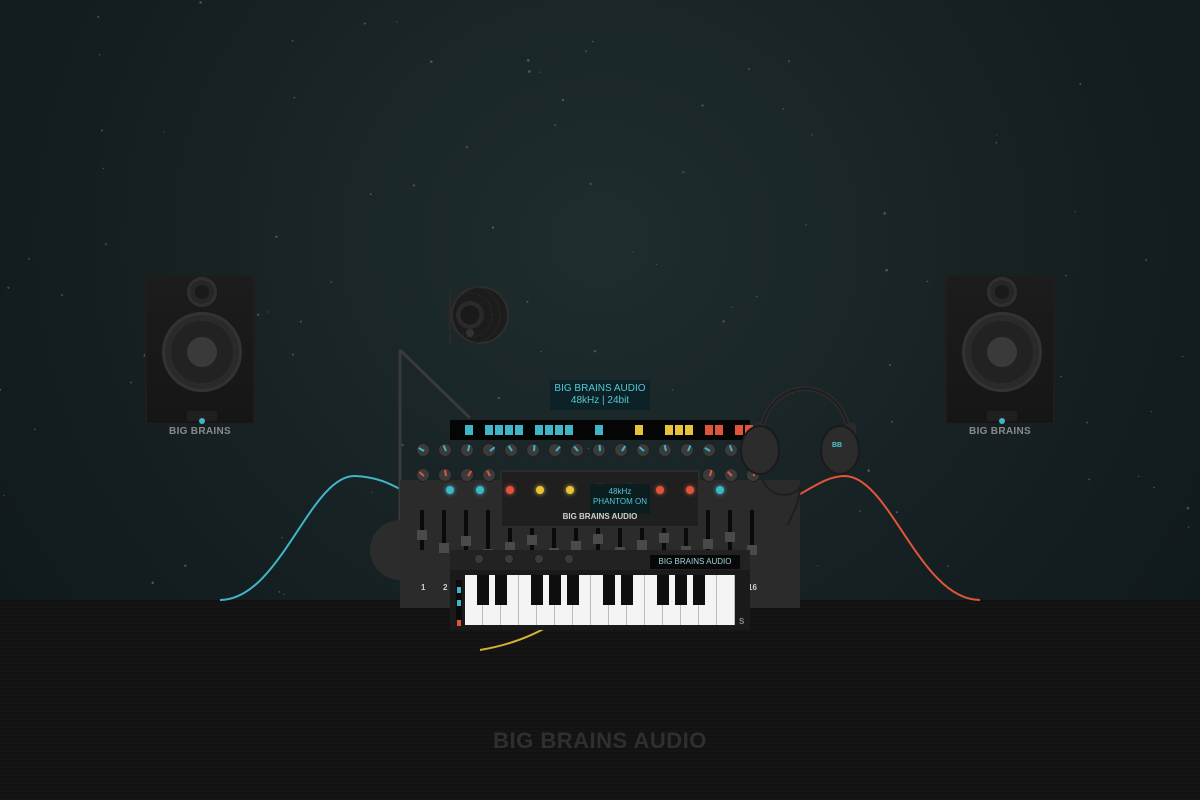  I want to click on headphone-label: BB, so click(837, 445).